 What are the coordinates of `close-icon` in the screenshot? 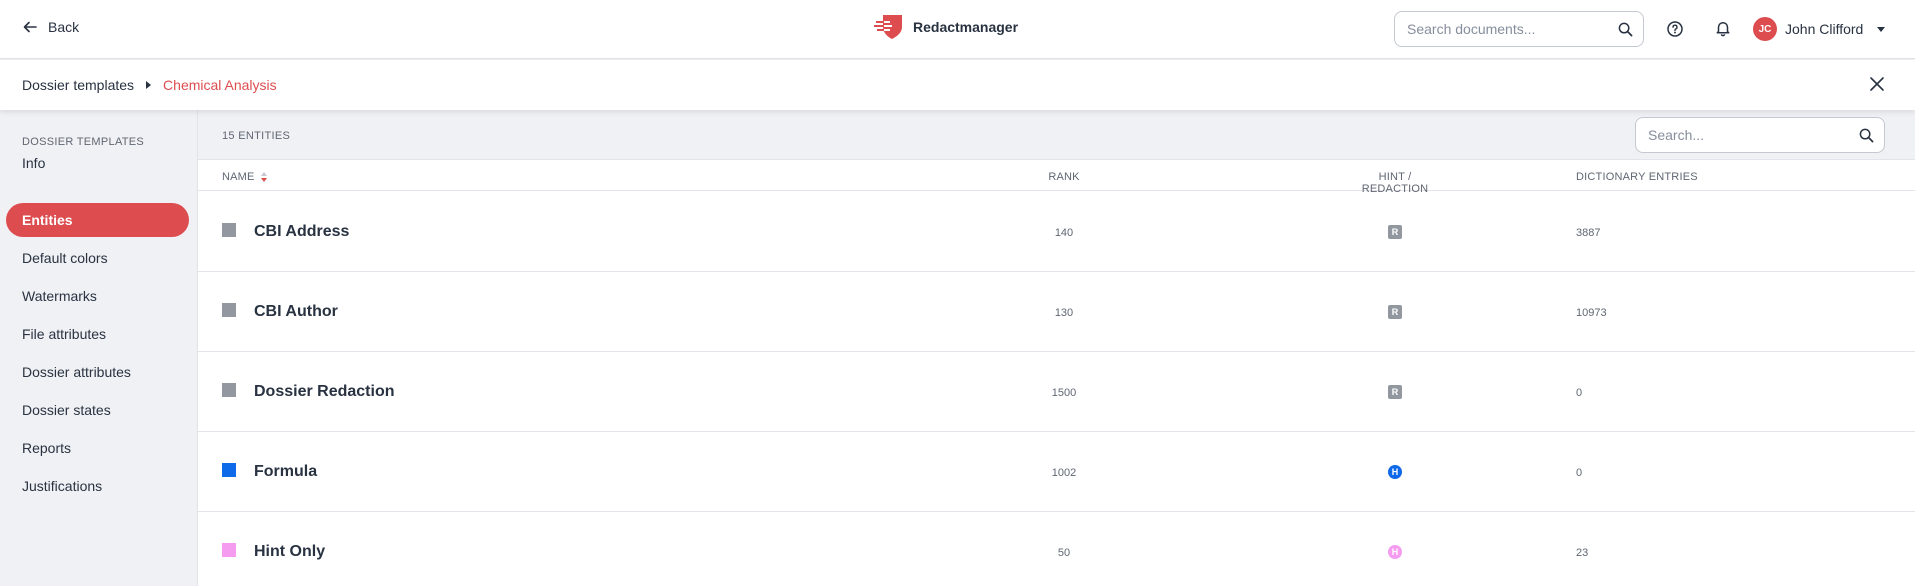 It's located at (1877, 84).